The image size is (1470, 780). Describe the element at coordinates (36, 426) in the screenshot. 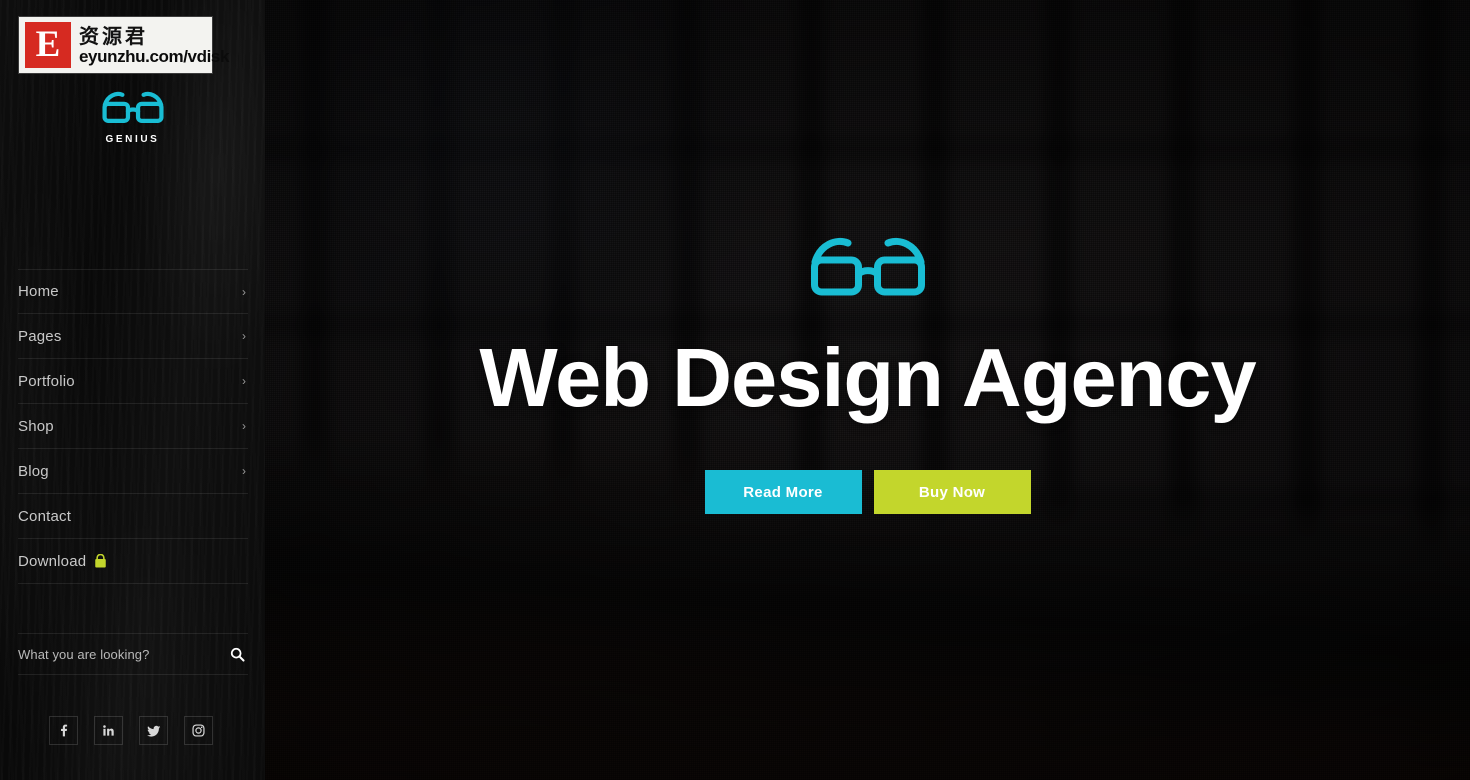

I see `sidebar-item-label: Shop` at that location.